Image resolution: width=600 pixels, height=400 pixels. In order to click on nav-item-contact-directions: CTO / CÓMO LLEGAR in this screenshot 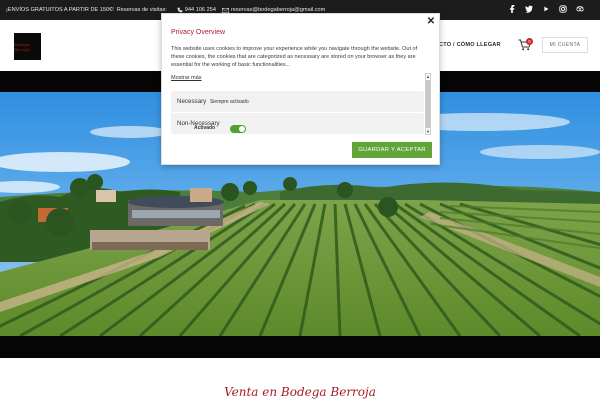, I will do `click(470, 45)`.